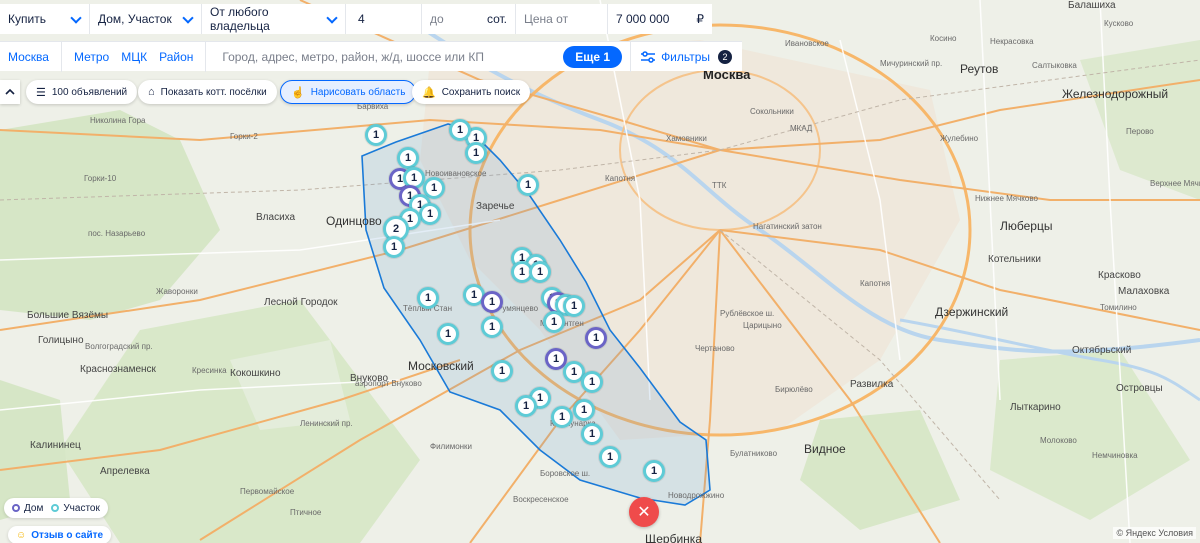 The height and width of the screenshot is (543, 1200). What do you see at coordinates (16, 508) in the screenshot?
I see `house-legend-dot` at bounding box center [16, 508].